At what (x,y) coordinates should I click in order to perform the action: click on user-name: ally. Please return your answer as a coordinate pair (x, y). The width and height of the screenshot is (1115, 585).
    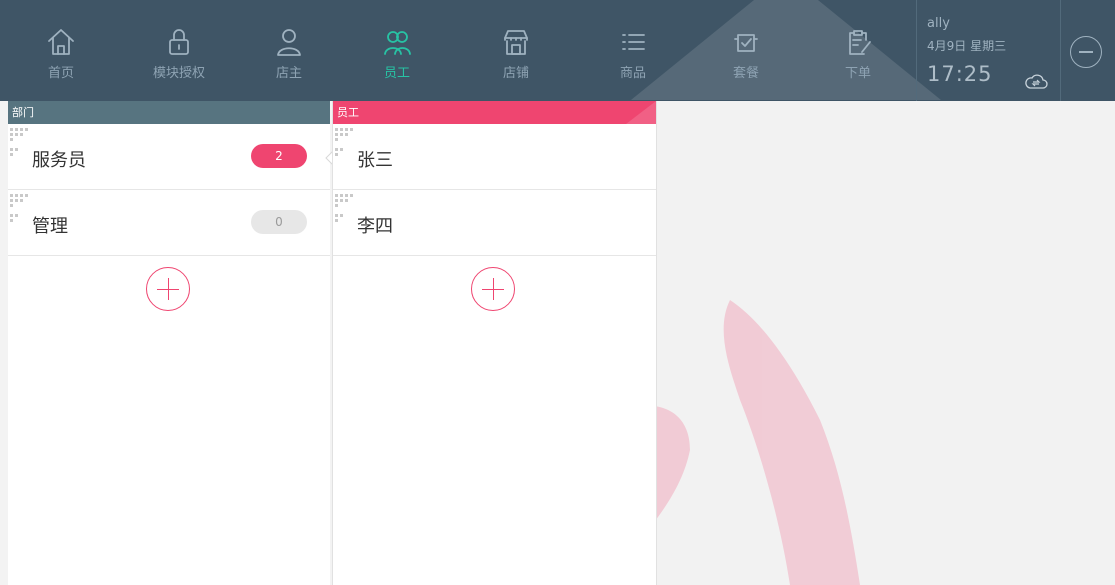
    Looking at the image, I should click on (938, 23).